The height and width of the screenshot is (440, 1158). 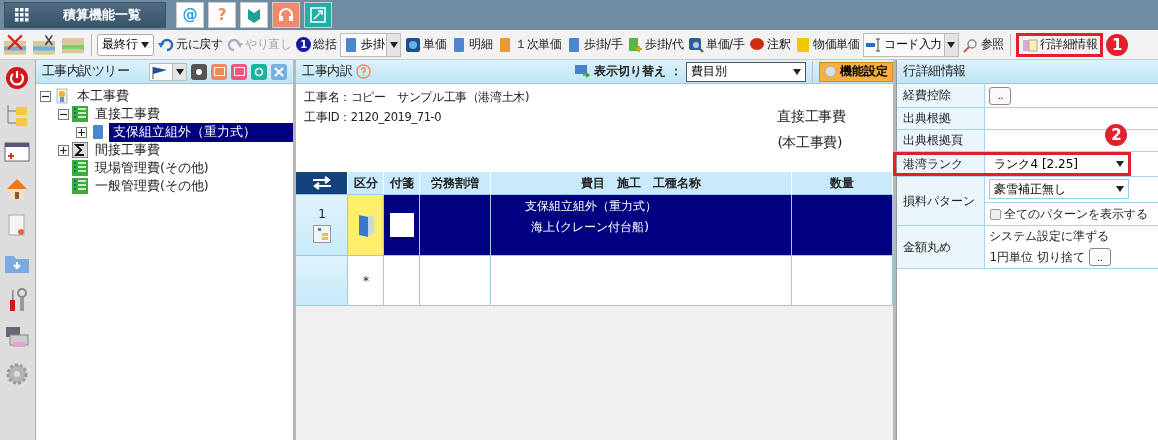 I want to click on swap-header, so click(x=322, y=183).